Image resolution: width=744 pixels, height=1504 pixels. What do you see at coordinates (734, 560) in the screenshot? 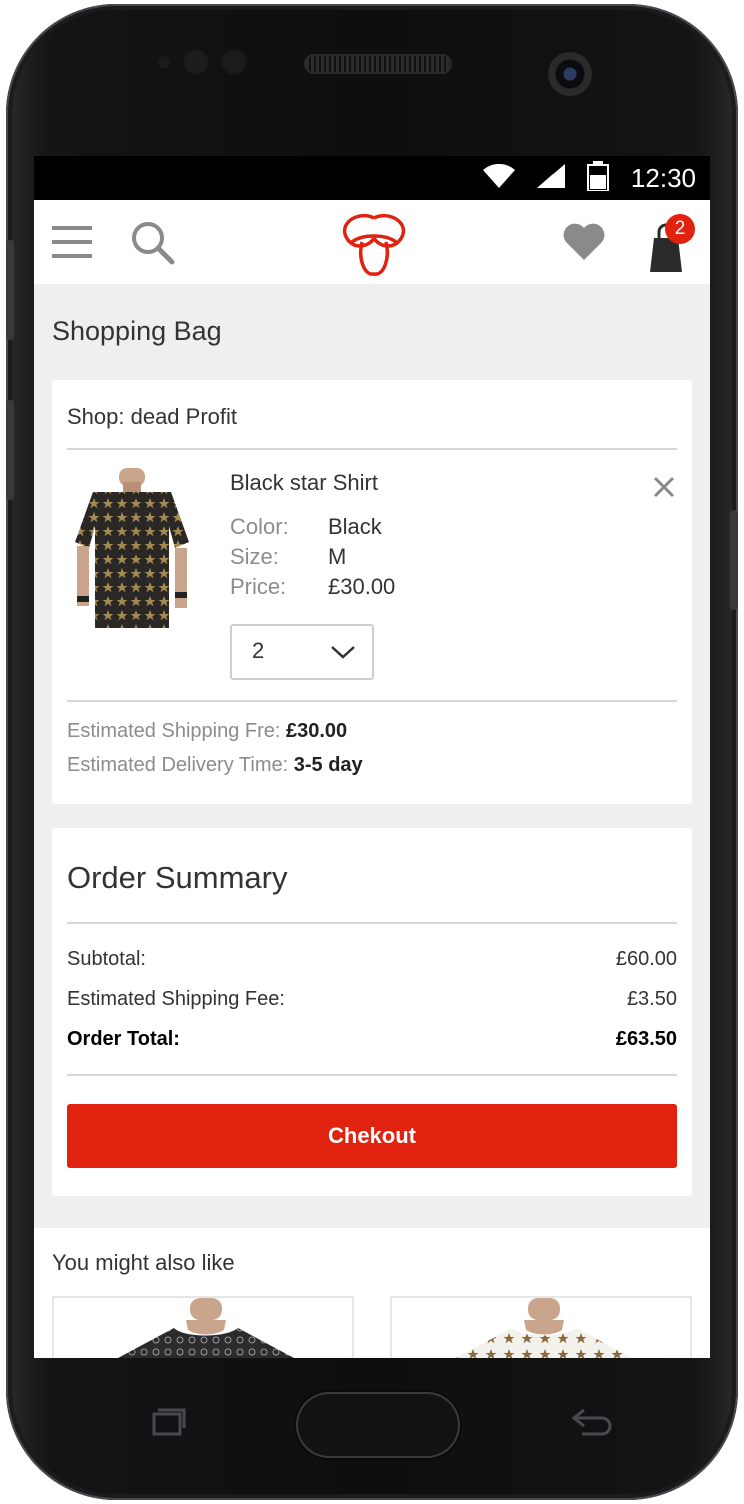
I see `power-button` at bounding box center [734, 560].